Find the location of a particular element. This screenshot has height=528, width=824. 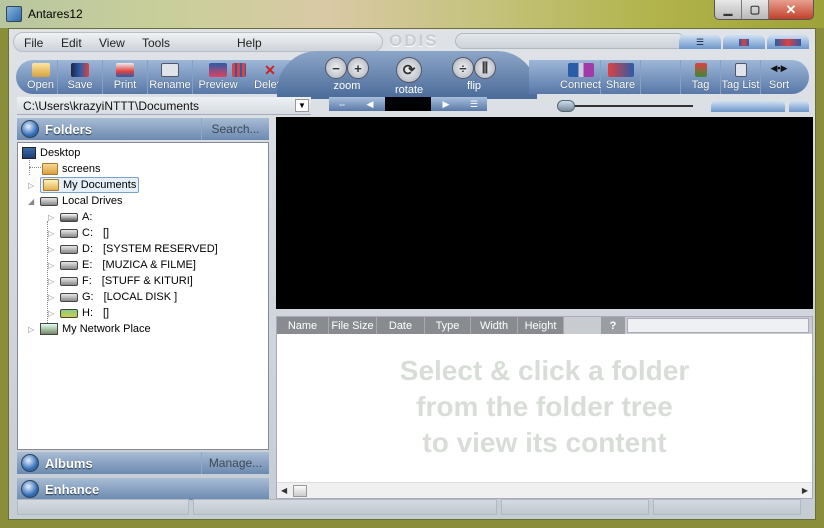

view-tab-thumbs is located at coordinates (788, 42).